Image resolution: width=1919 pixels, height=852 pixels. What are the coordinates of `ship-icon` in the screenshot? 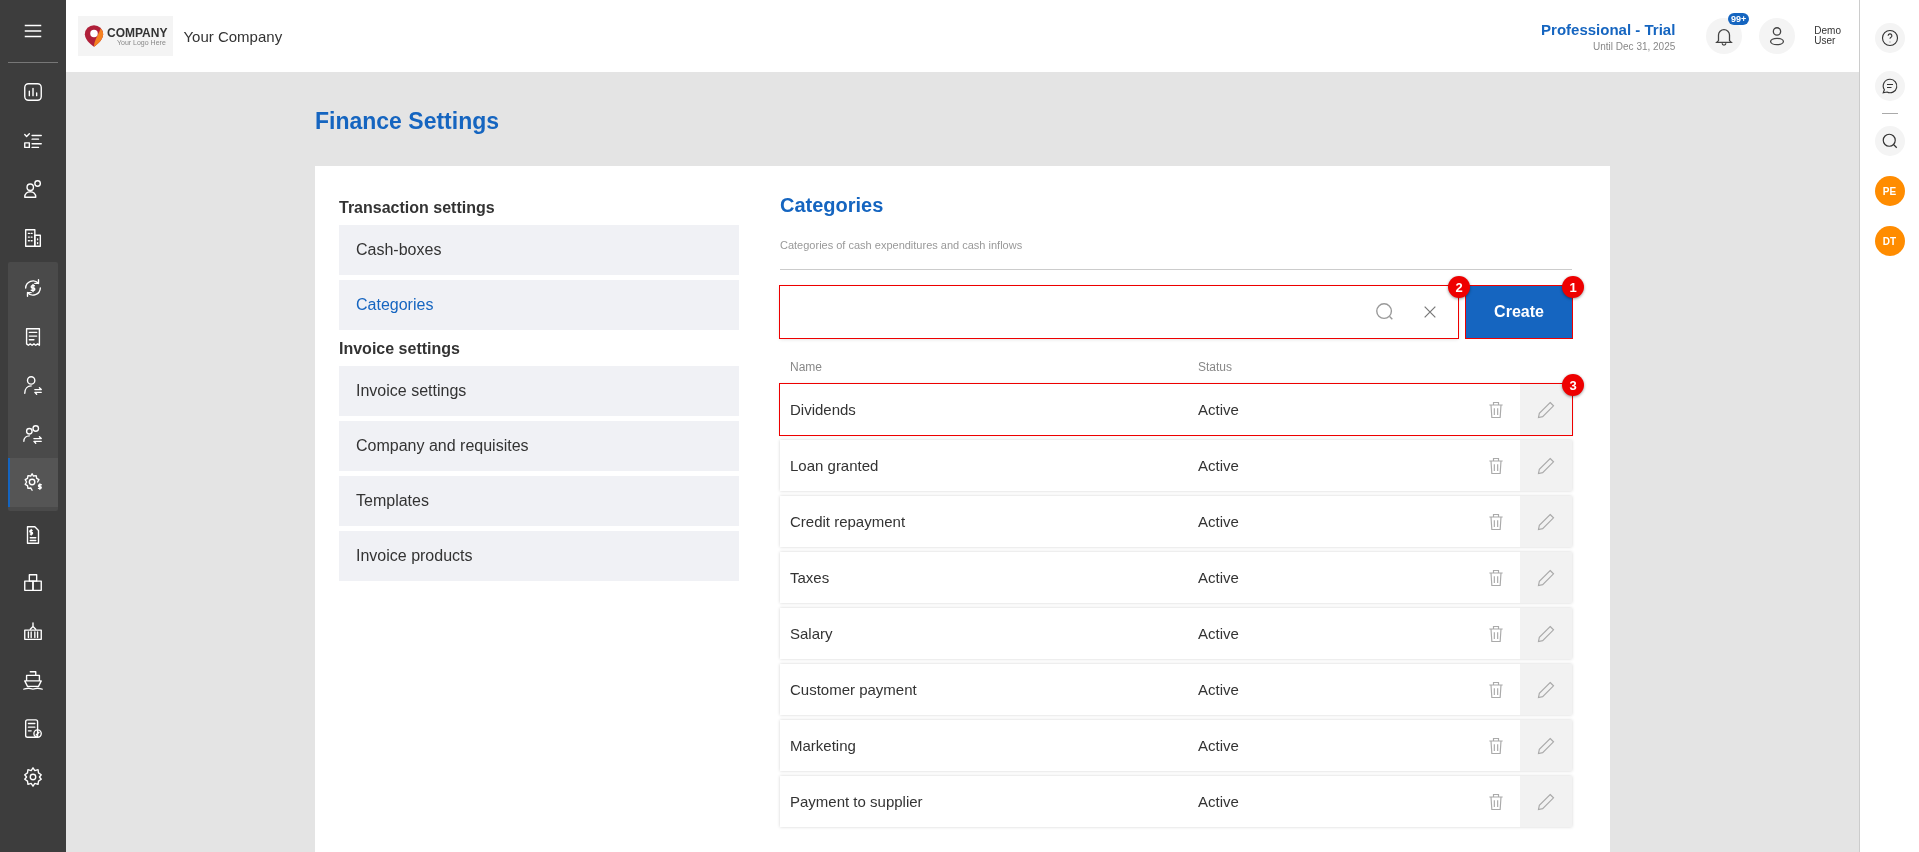 It's located at (33, 680).